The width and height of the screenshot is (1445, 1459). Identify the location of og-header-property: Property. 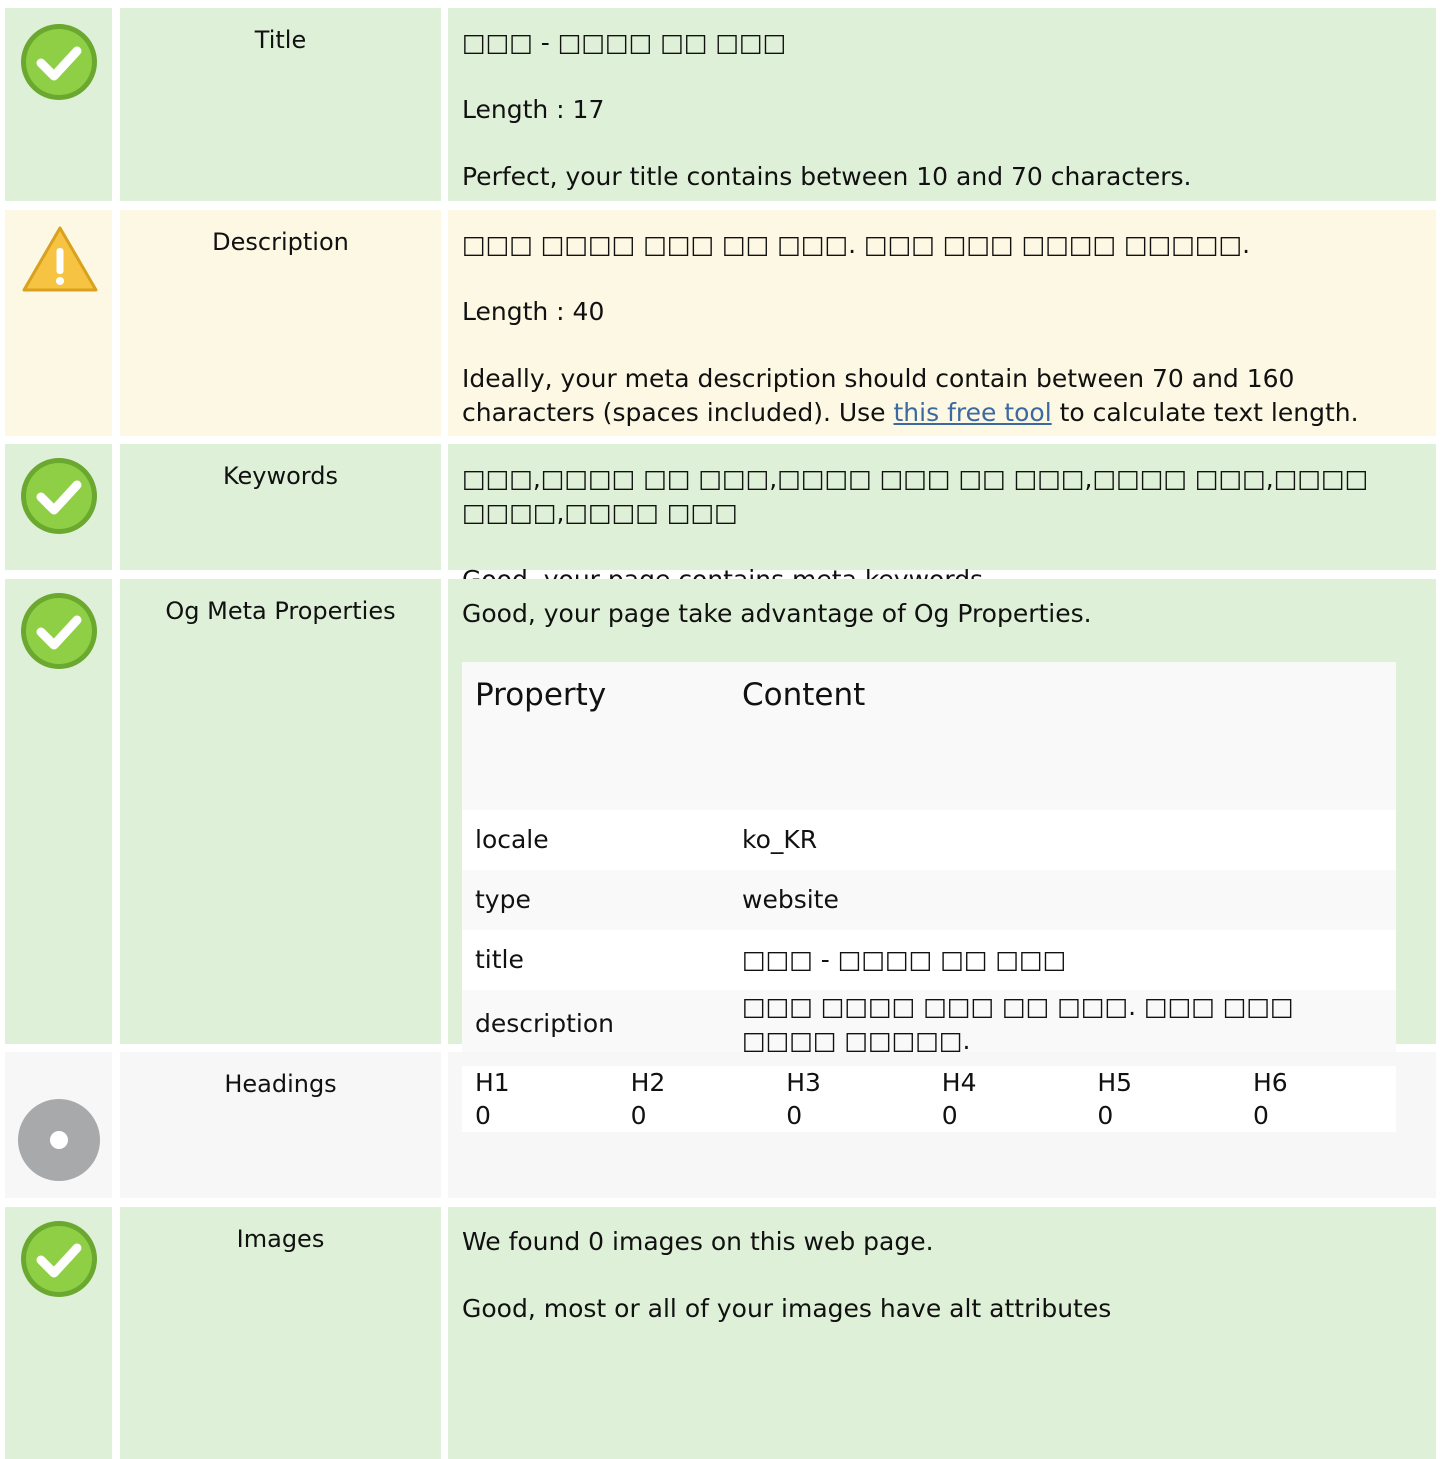
(595, 736).